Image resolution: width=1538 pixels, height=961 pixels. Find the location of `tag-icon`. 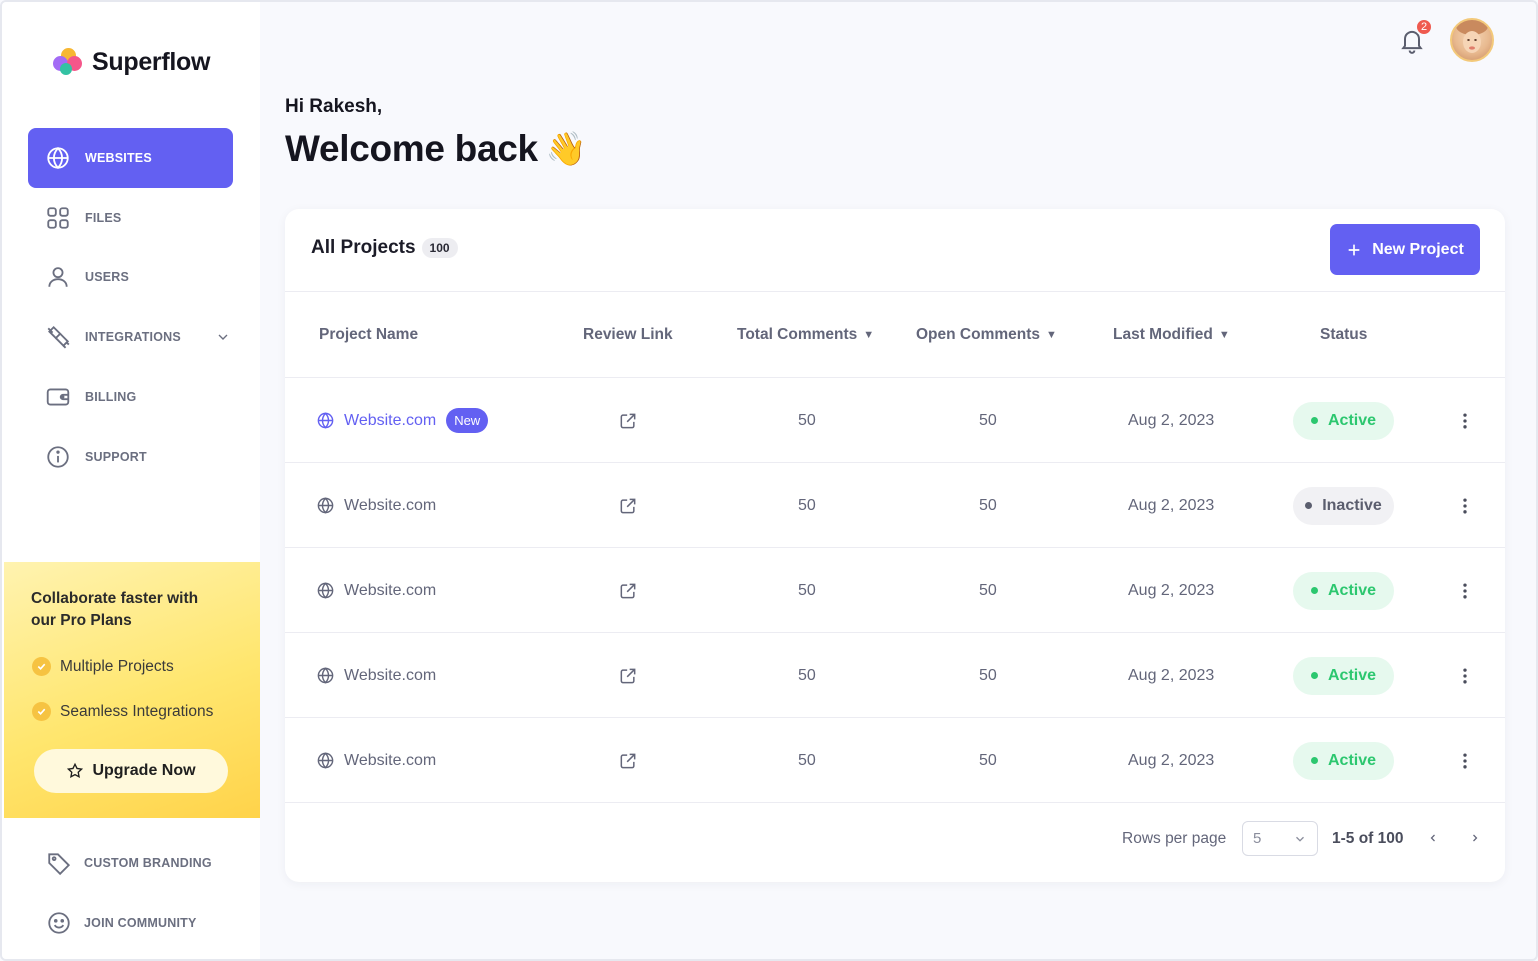

tag-icon is located at coordinates (59, 864).